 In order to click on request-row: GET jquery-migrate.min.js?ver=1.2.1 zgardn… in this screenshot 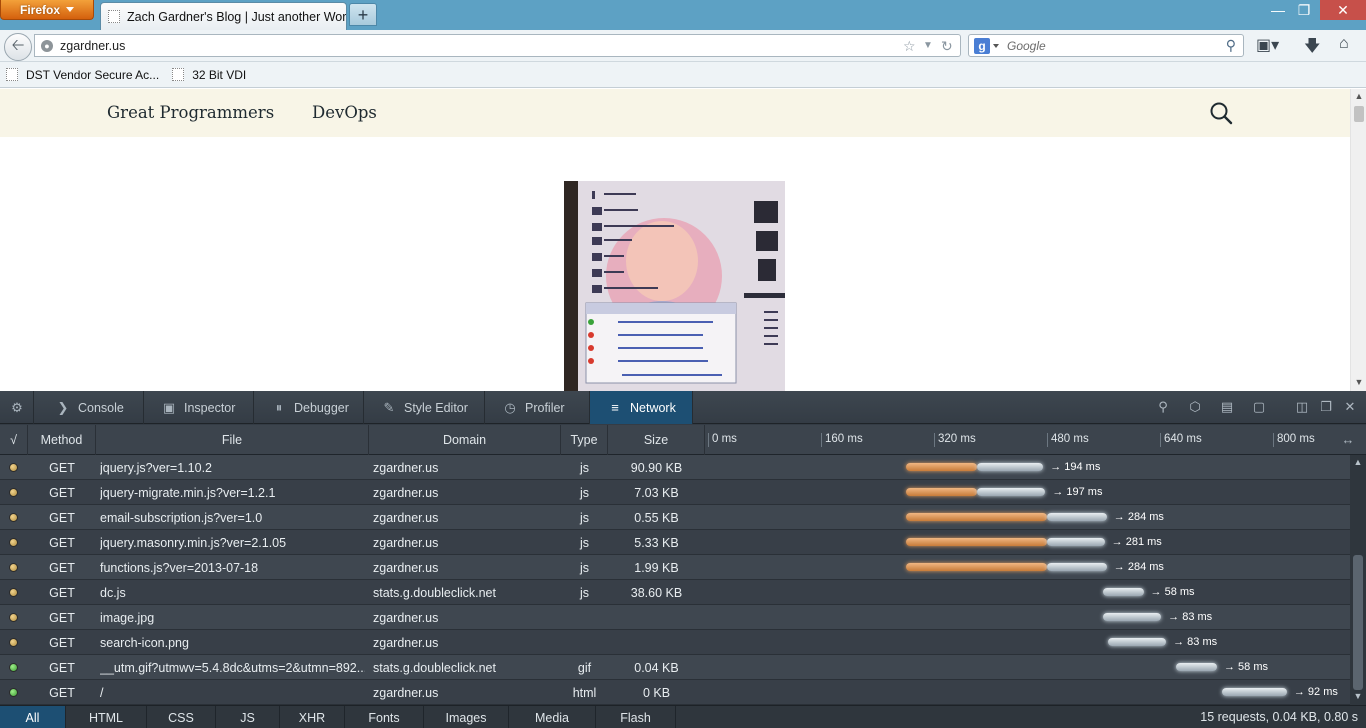, I will do `click(675, 492)`.